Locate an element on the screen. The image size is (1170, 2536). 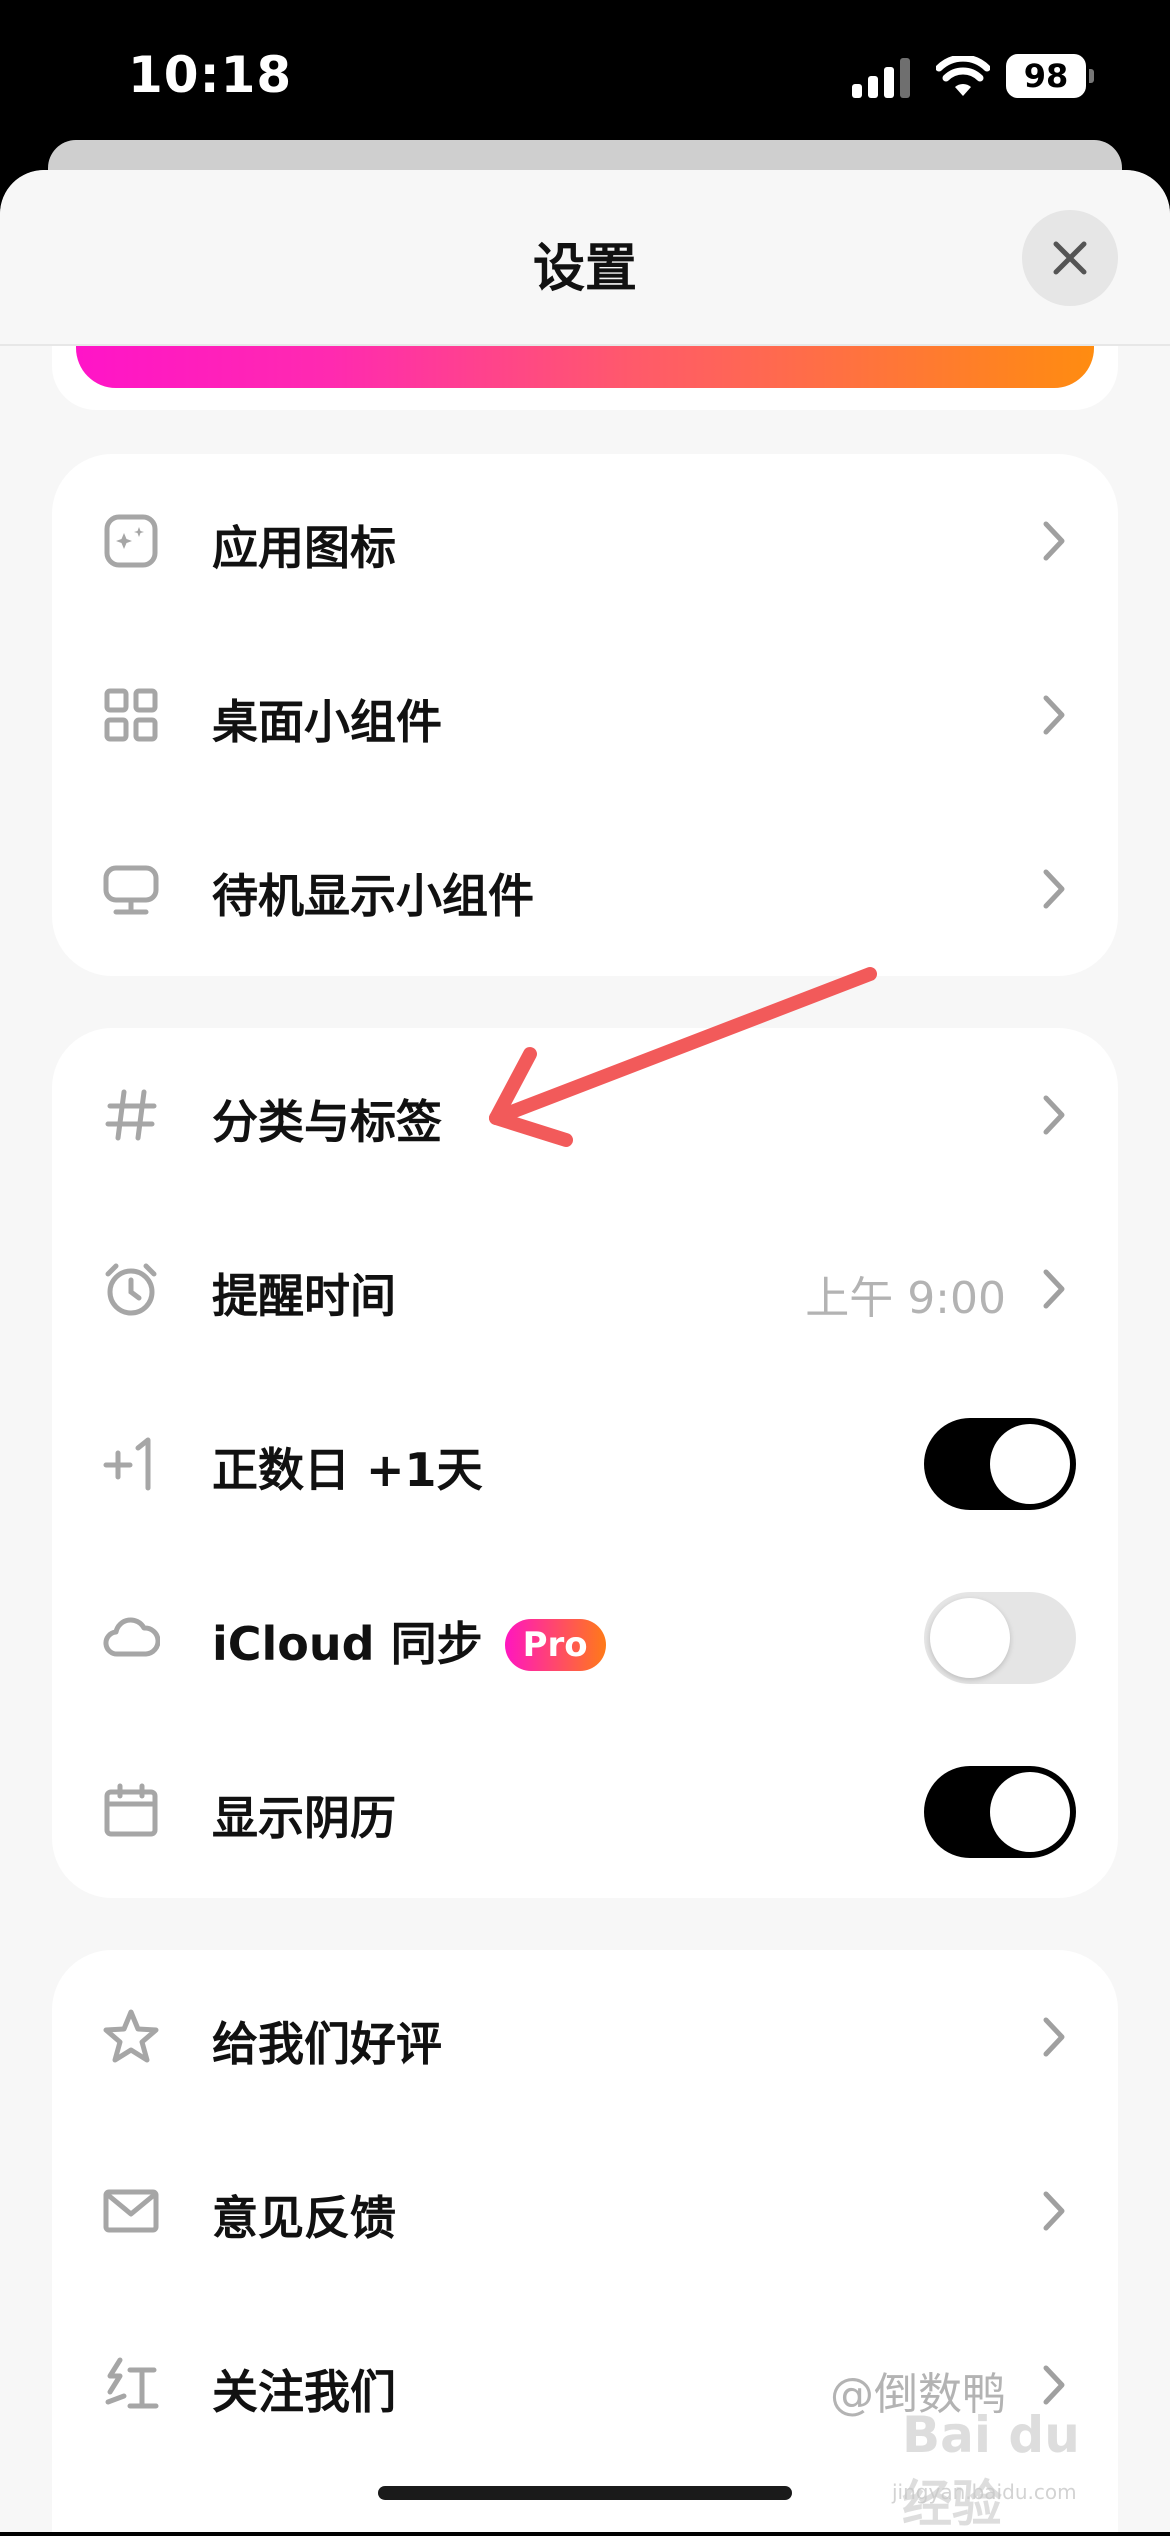
rednote-icon is located at coordinates (132, 2383).